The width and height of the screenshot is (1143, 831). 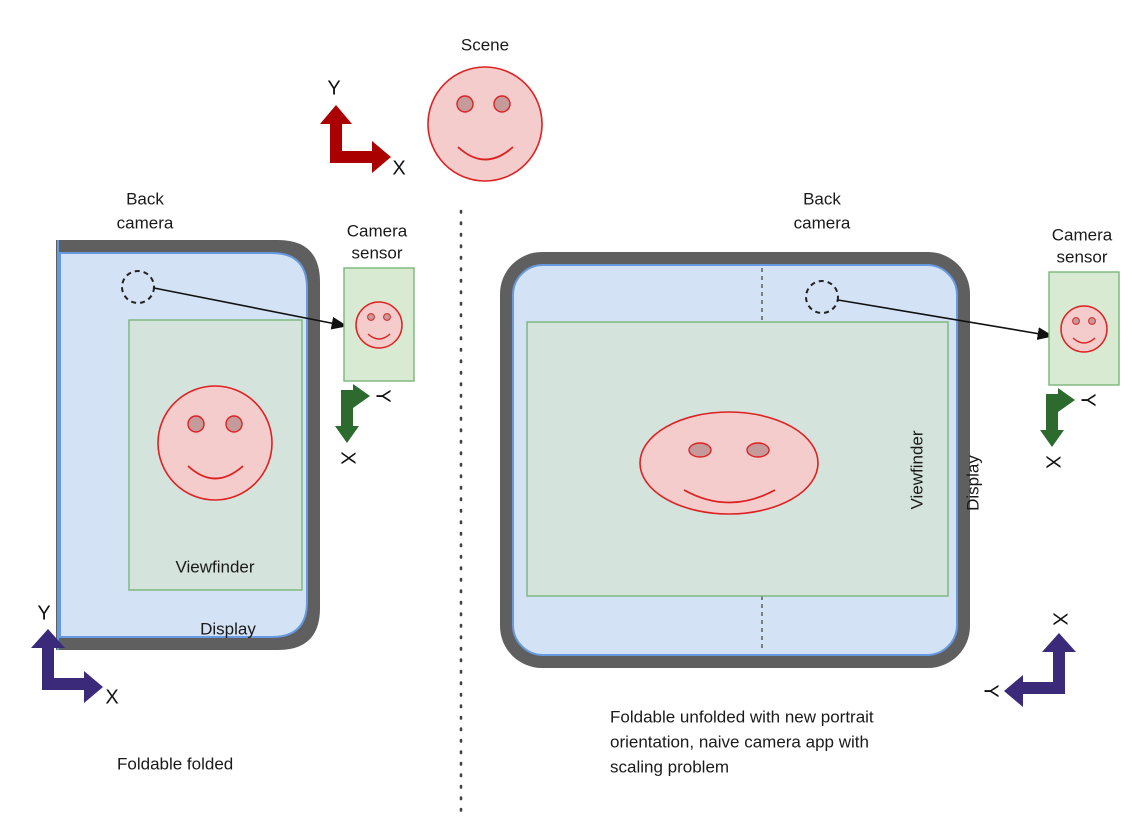 I want to click on left-back-camera-label-line1: Back, so click(x=145, y=198).